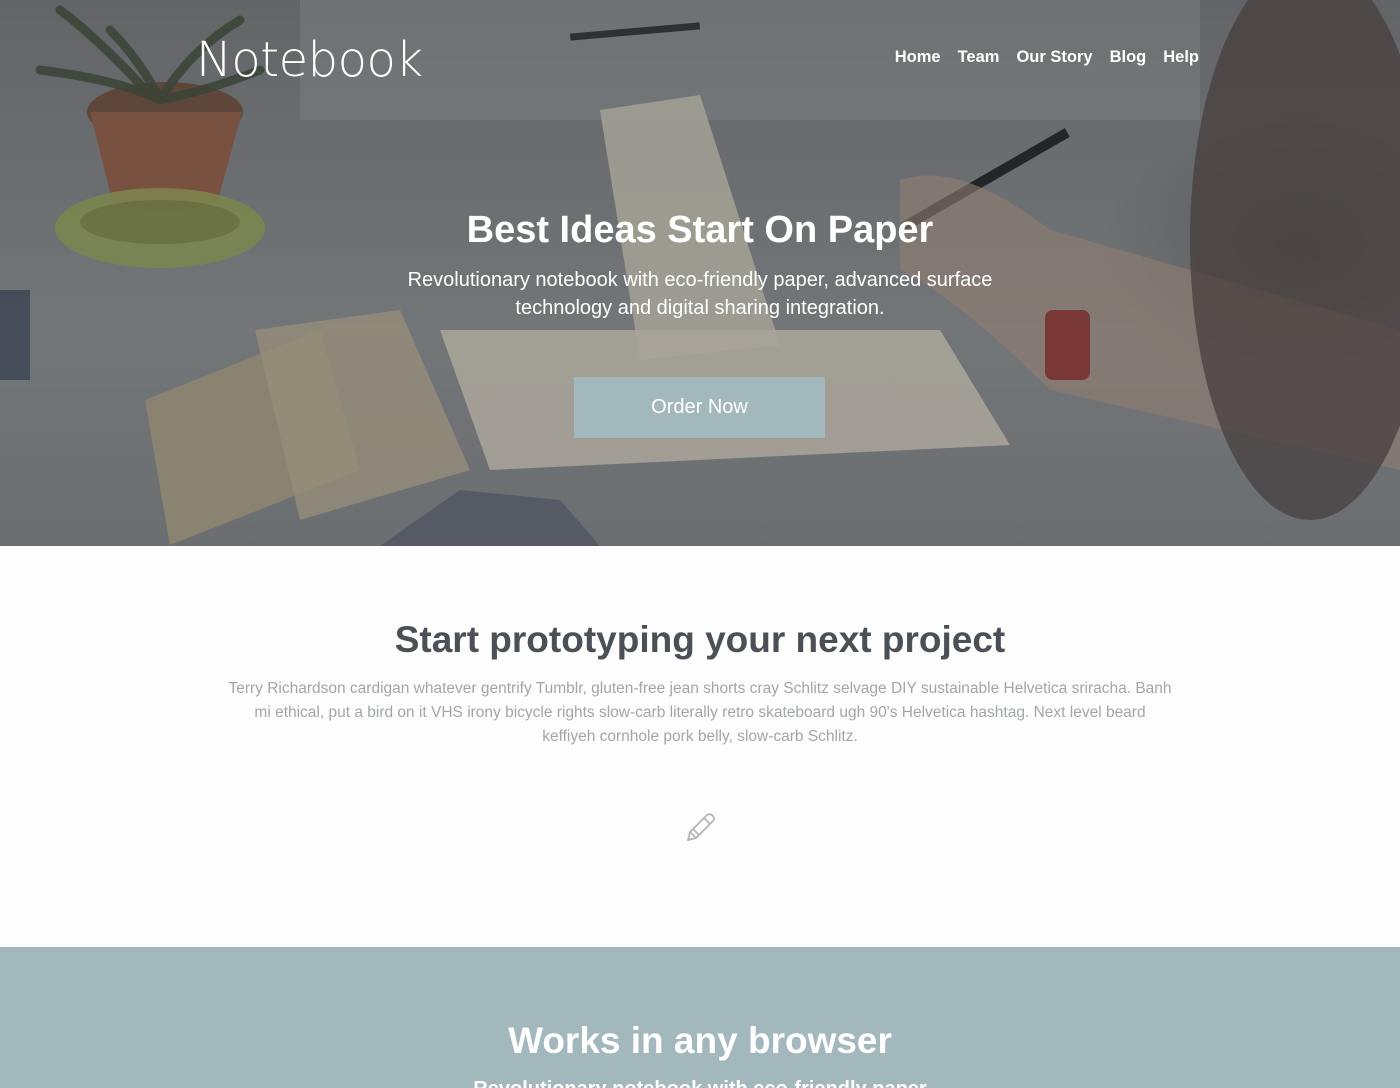  I want to click on pencil-icon, so click(701, 827).